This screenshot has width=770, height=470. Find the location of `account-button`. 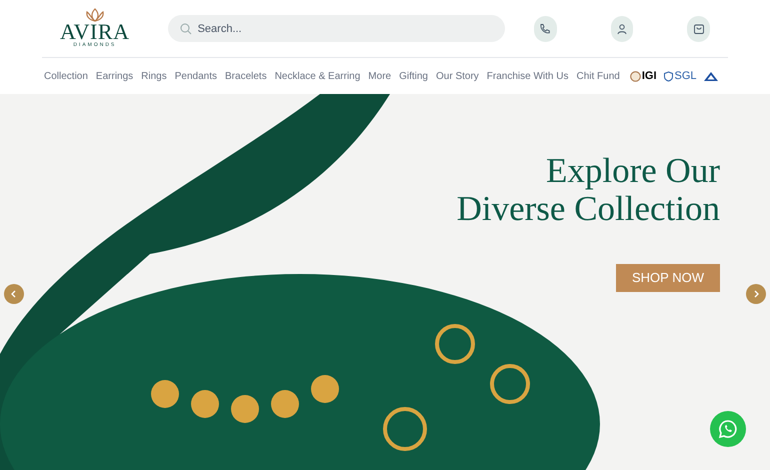

account-button is located at coordinates (622, 29).